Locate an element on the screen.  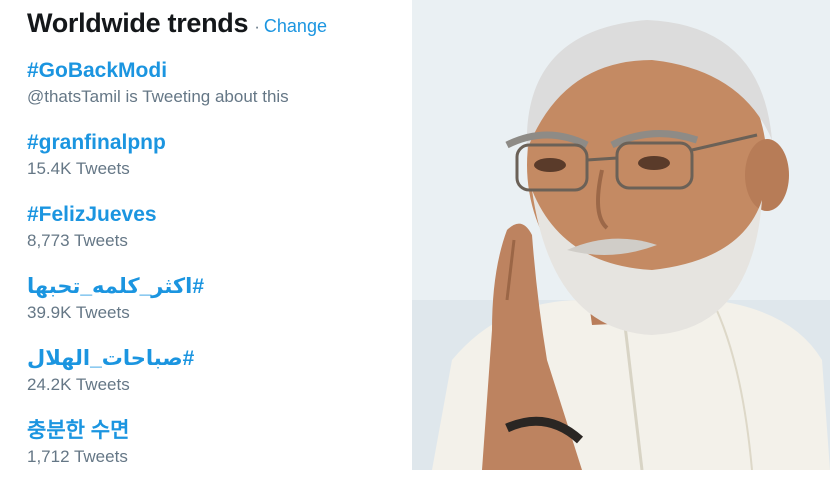
trends-header: Worldwide trends · Change is located at coordinates (219, 27).